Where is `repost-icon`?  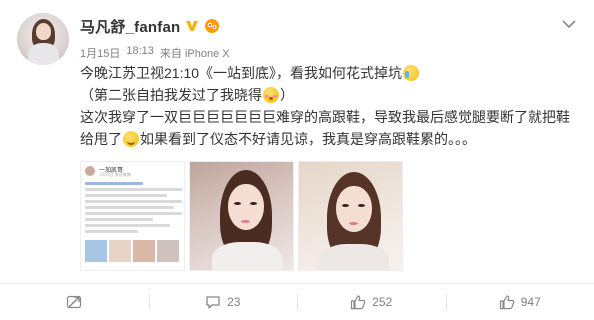
repost-icon is located at coordinates (74, 302).